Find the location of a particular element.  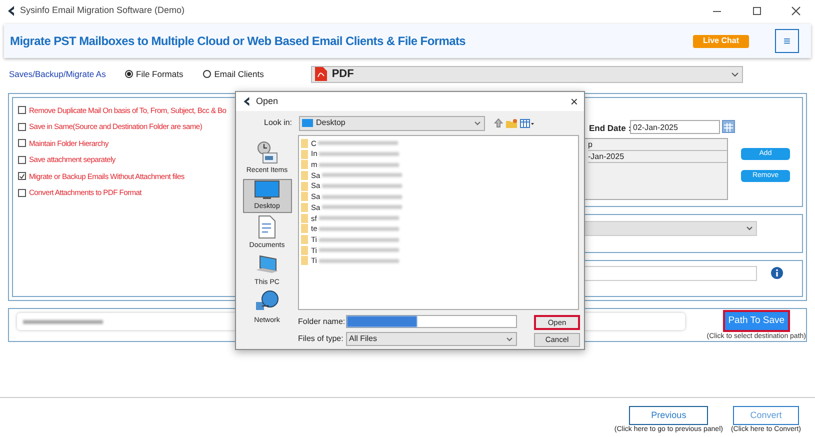

dialog-title: Open is located at coordinates (267, 101).